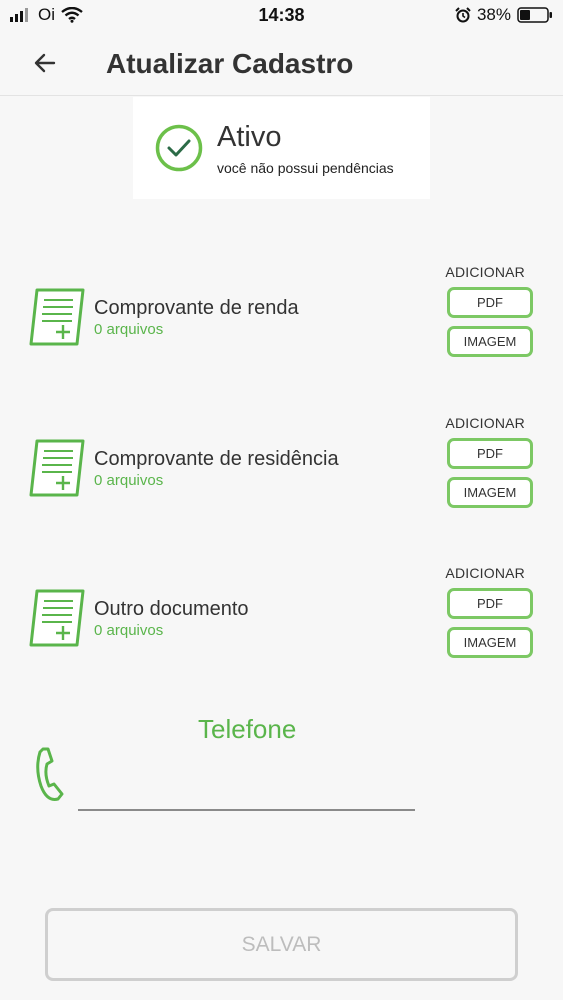  I want to click on status-bar: Oi 14:38 38%, so click(281, 15).